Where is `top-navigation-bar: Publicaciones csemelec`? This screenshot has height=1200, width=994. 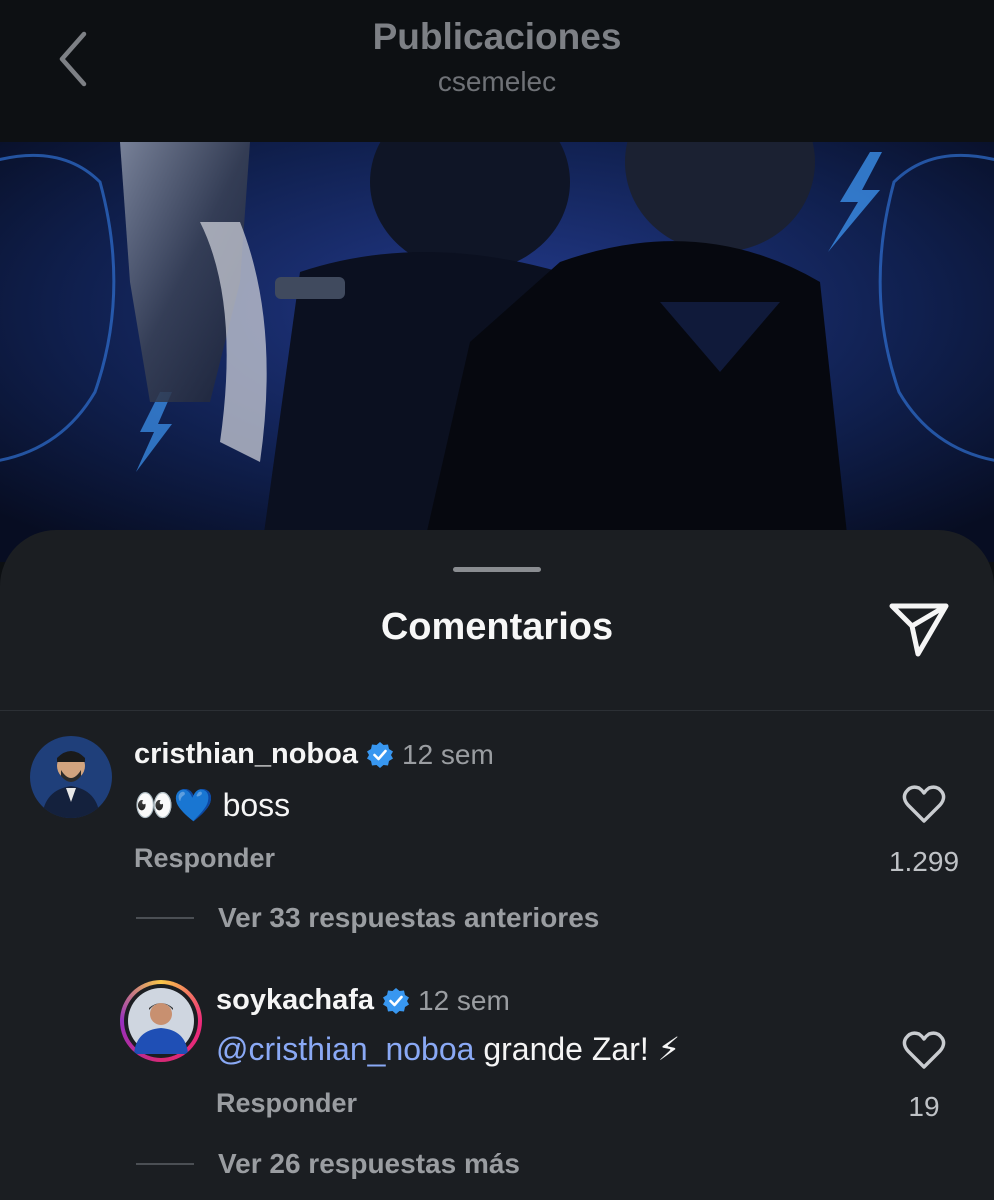
top-navigation-bar: Publicaciones csemelec is located at coordinates (497, 71).